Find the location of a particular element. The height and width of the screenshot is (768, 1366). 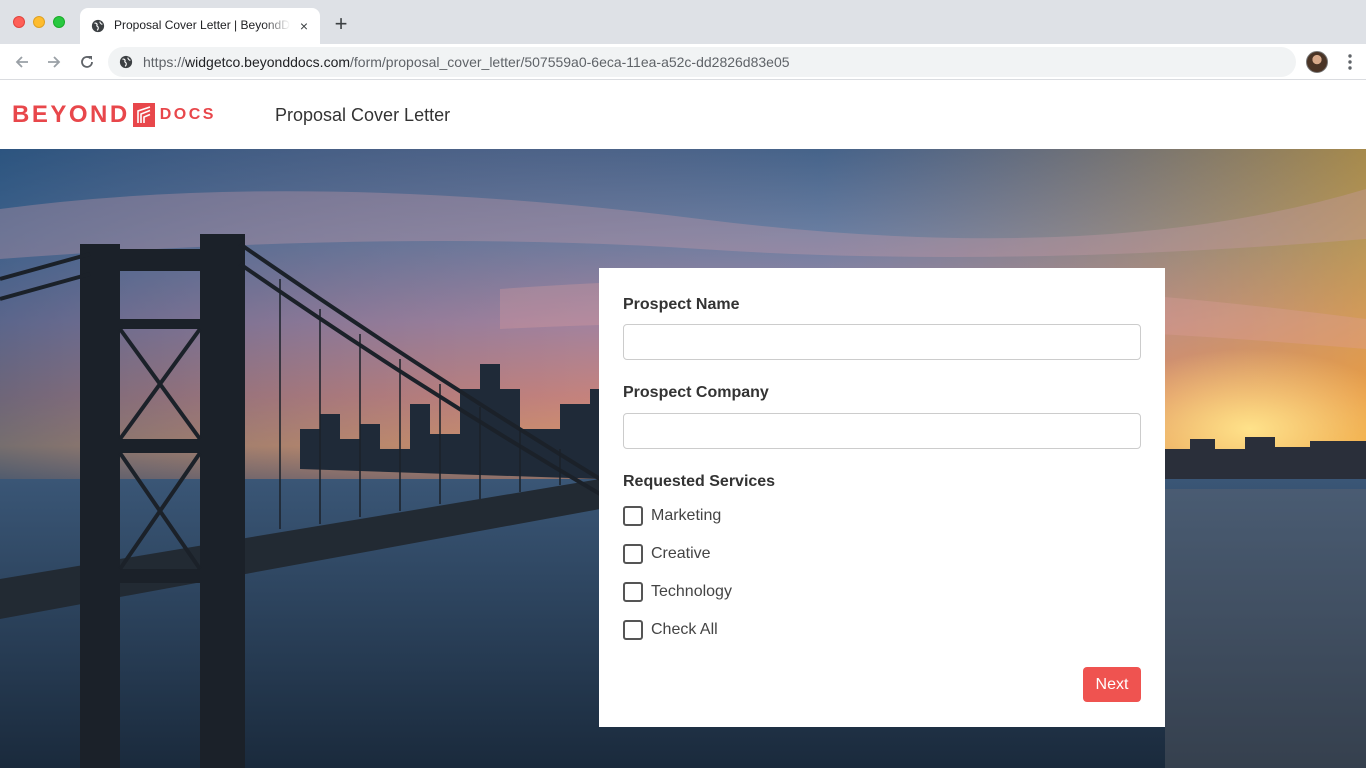

prospect-name-input is located at coordinates (882, 342).